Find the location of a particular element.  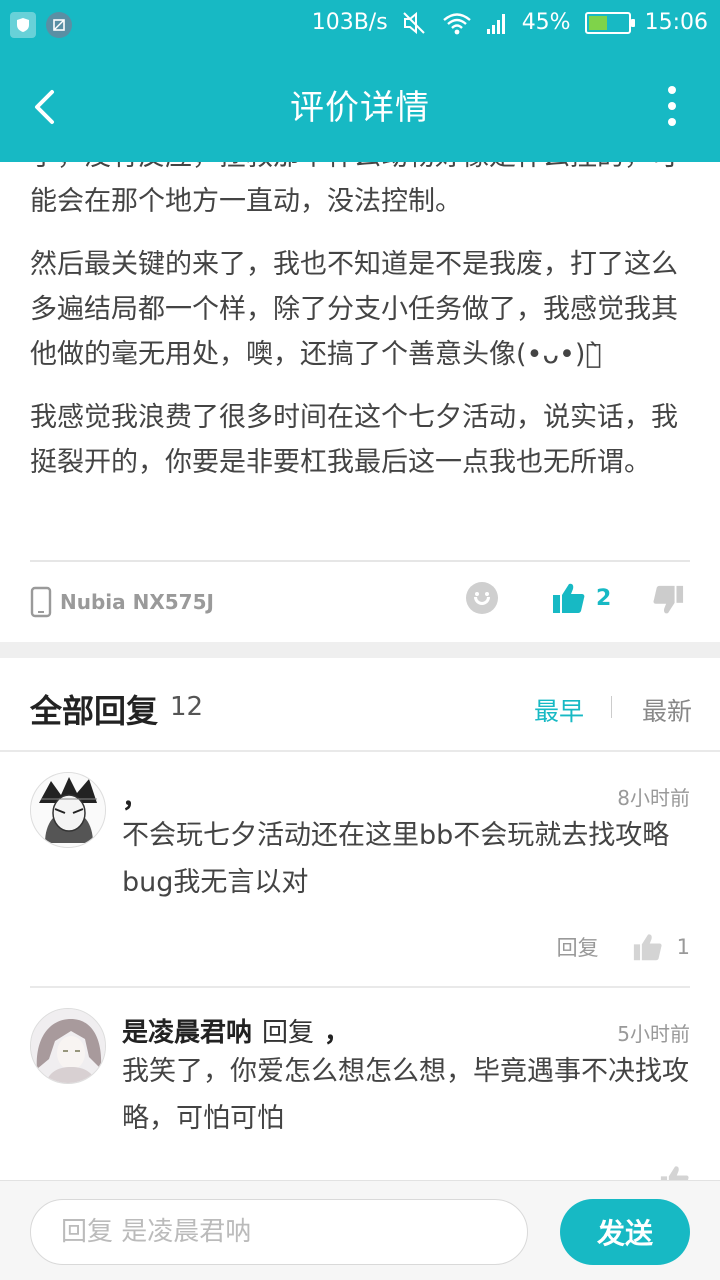

clock: 15:06 is located at coordinates (676, 22).